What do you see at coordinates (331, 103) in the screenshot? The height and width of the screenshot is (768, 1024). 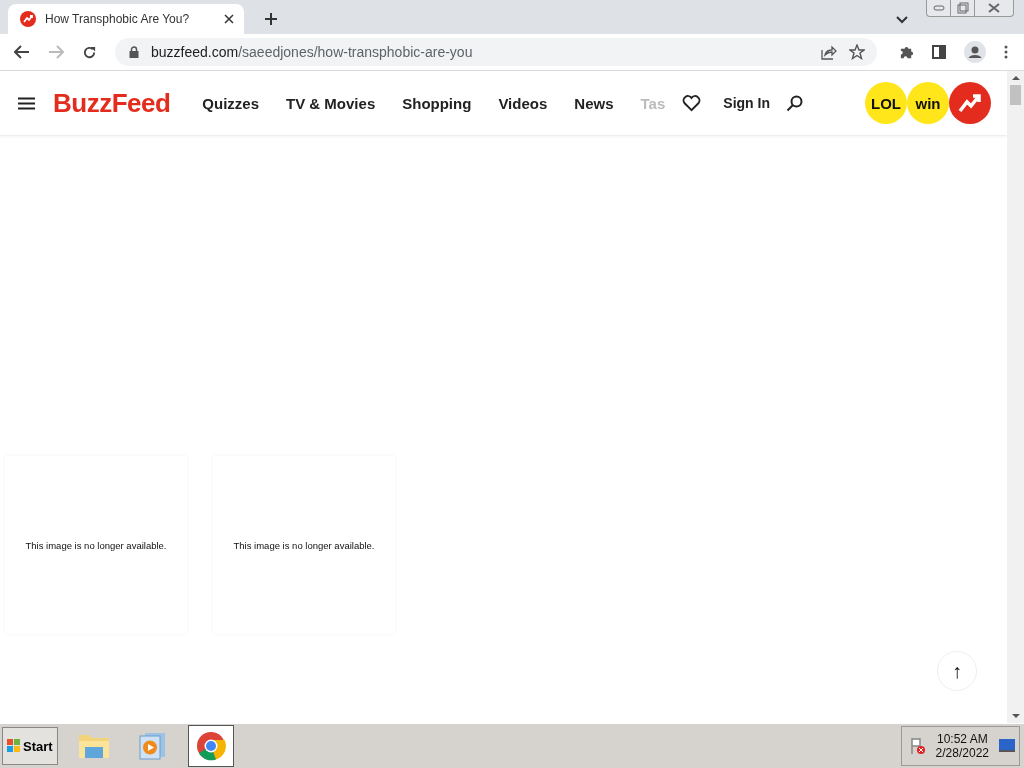 I see `nav-link: TV & Movies` at bounding box center [331, 103].